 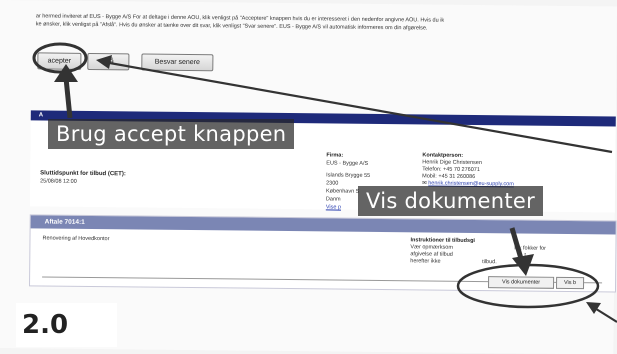 What do you see at coordinates (593, 308) in the screenshot?
I see `long-arrow-bottom-head` at bounding box center [593, 308].